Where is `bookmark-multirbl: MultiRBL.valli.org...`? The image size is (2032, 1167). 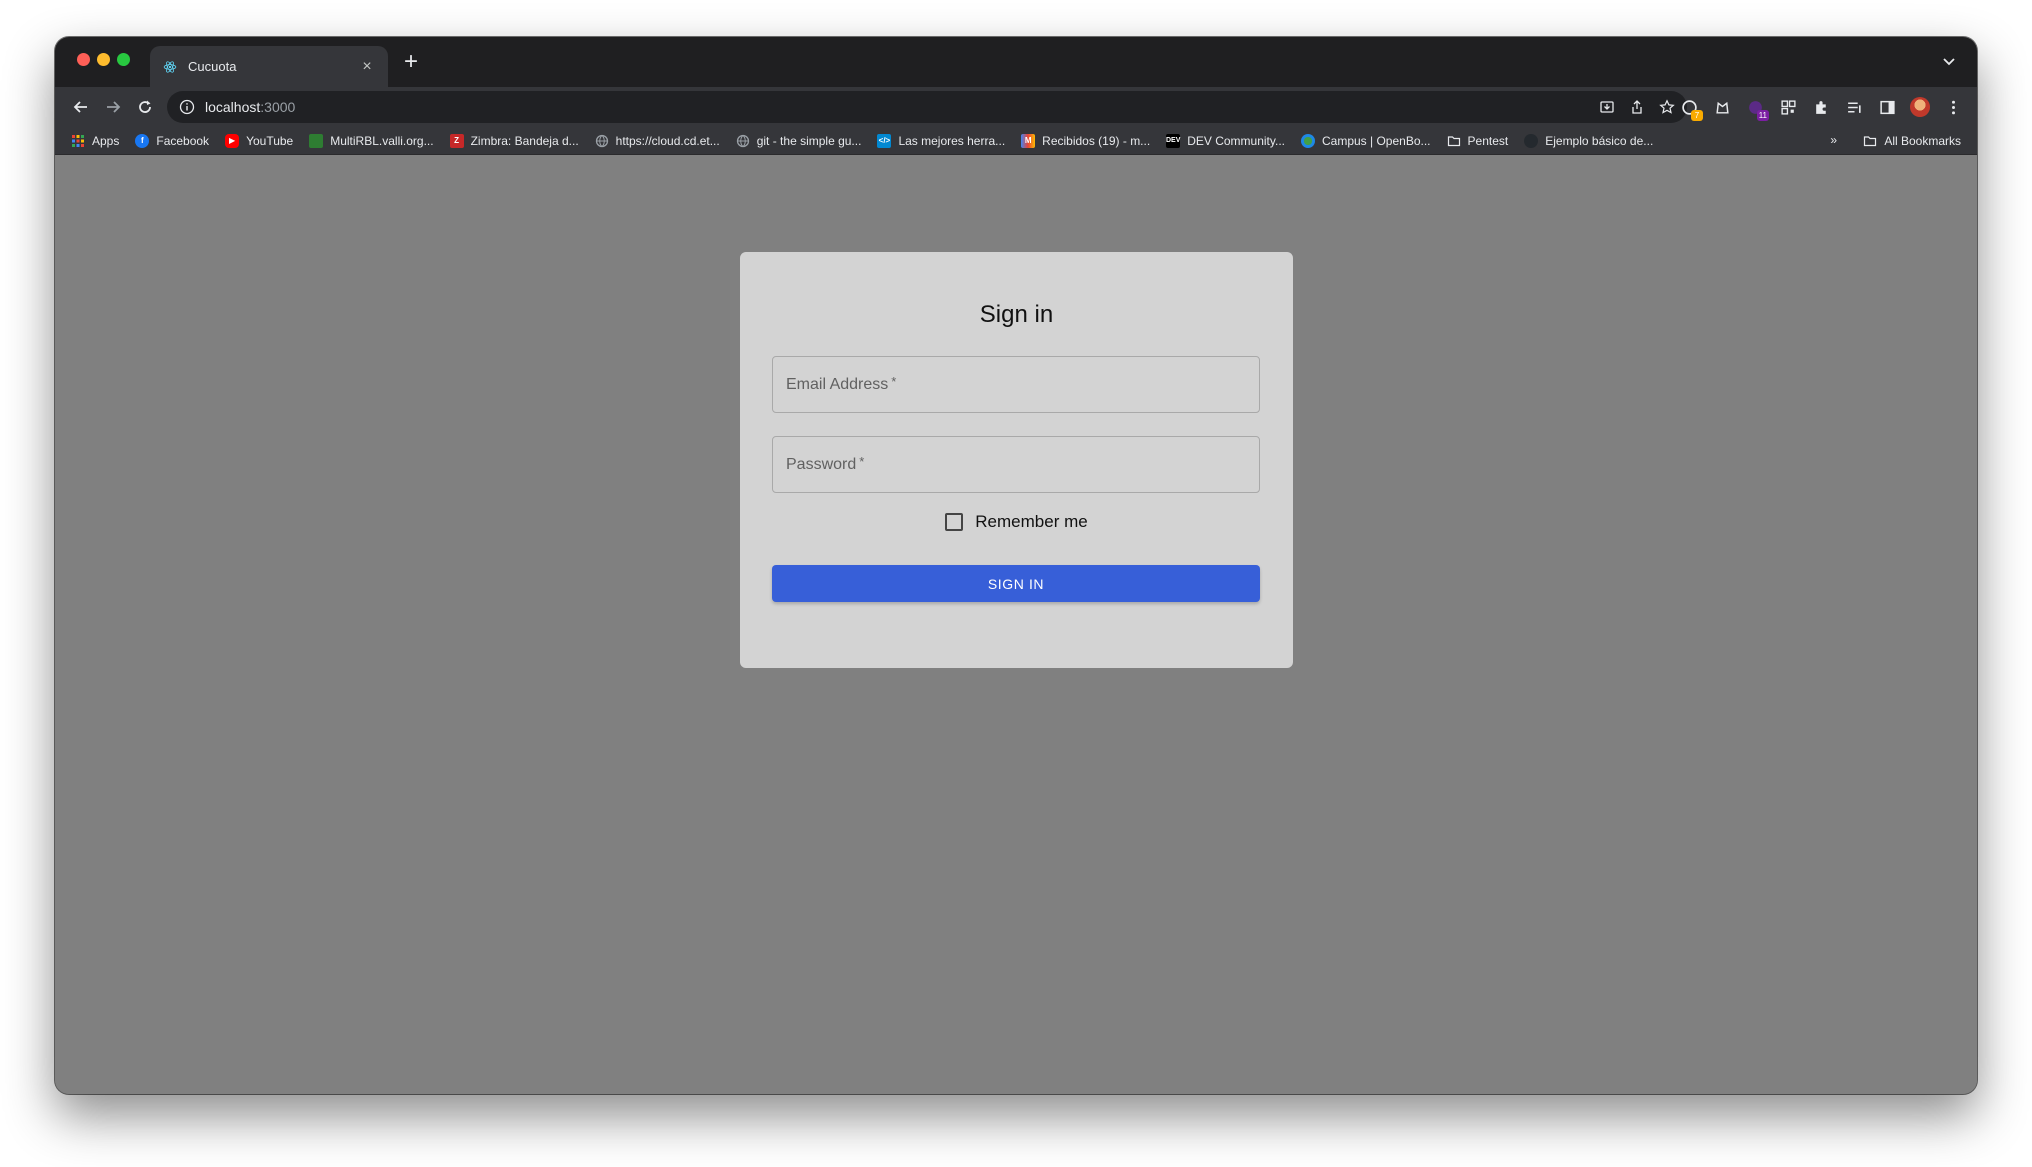 bookmark-multirbl: MultiRBL.valli.org... is located at coordinates (371, 140).